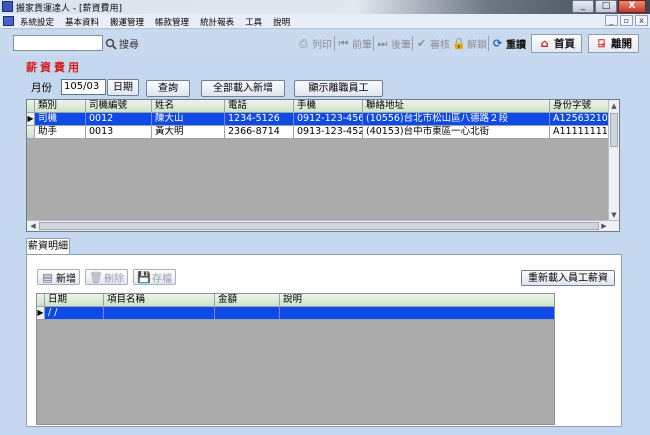 The width and height of the screenshot is (650, 435). I want to click on date-button: 日期, so click(123, 87).